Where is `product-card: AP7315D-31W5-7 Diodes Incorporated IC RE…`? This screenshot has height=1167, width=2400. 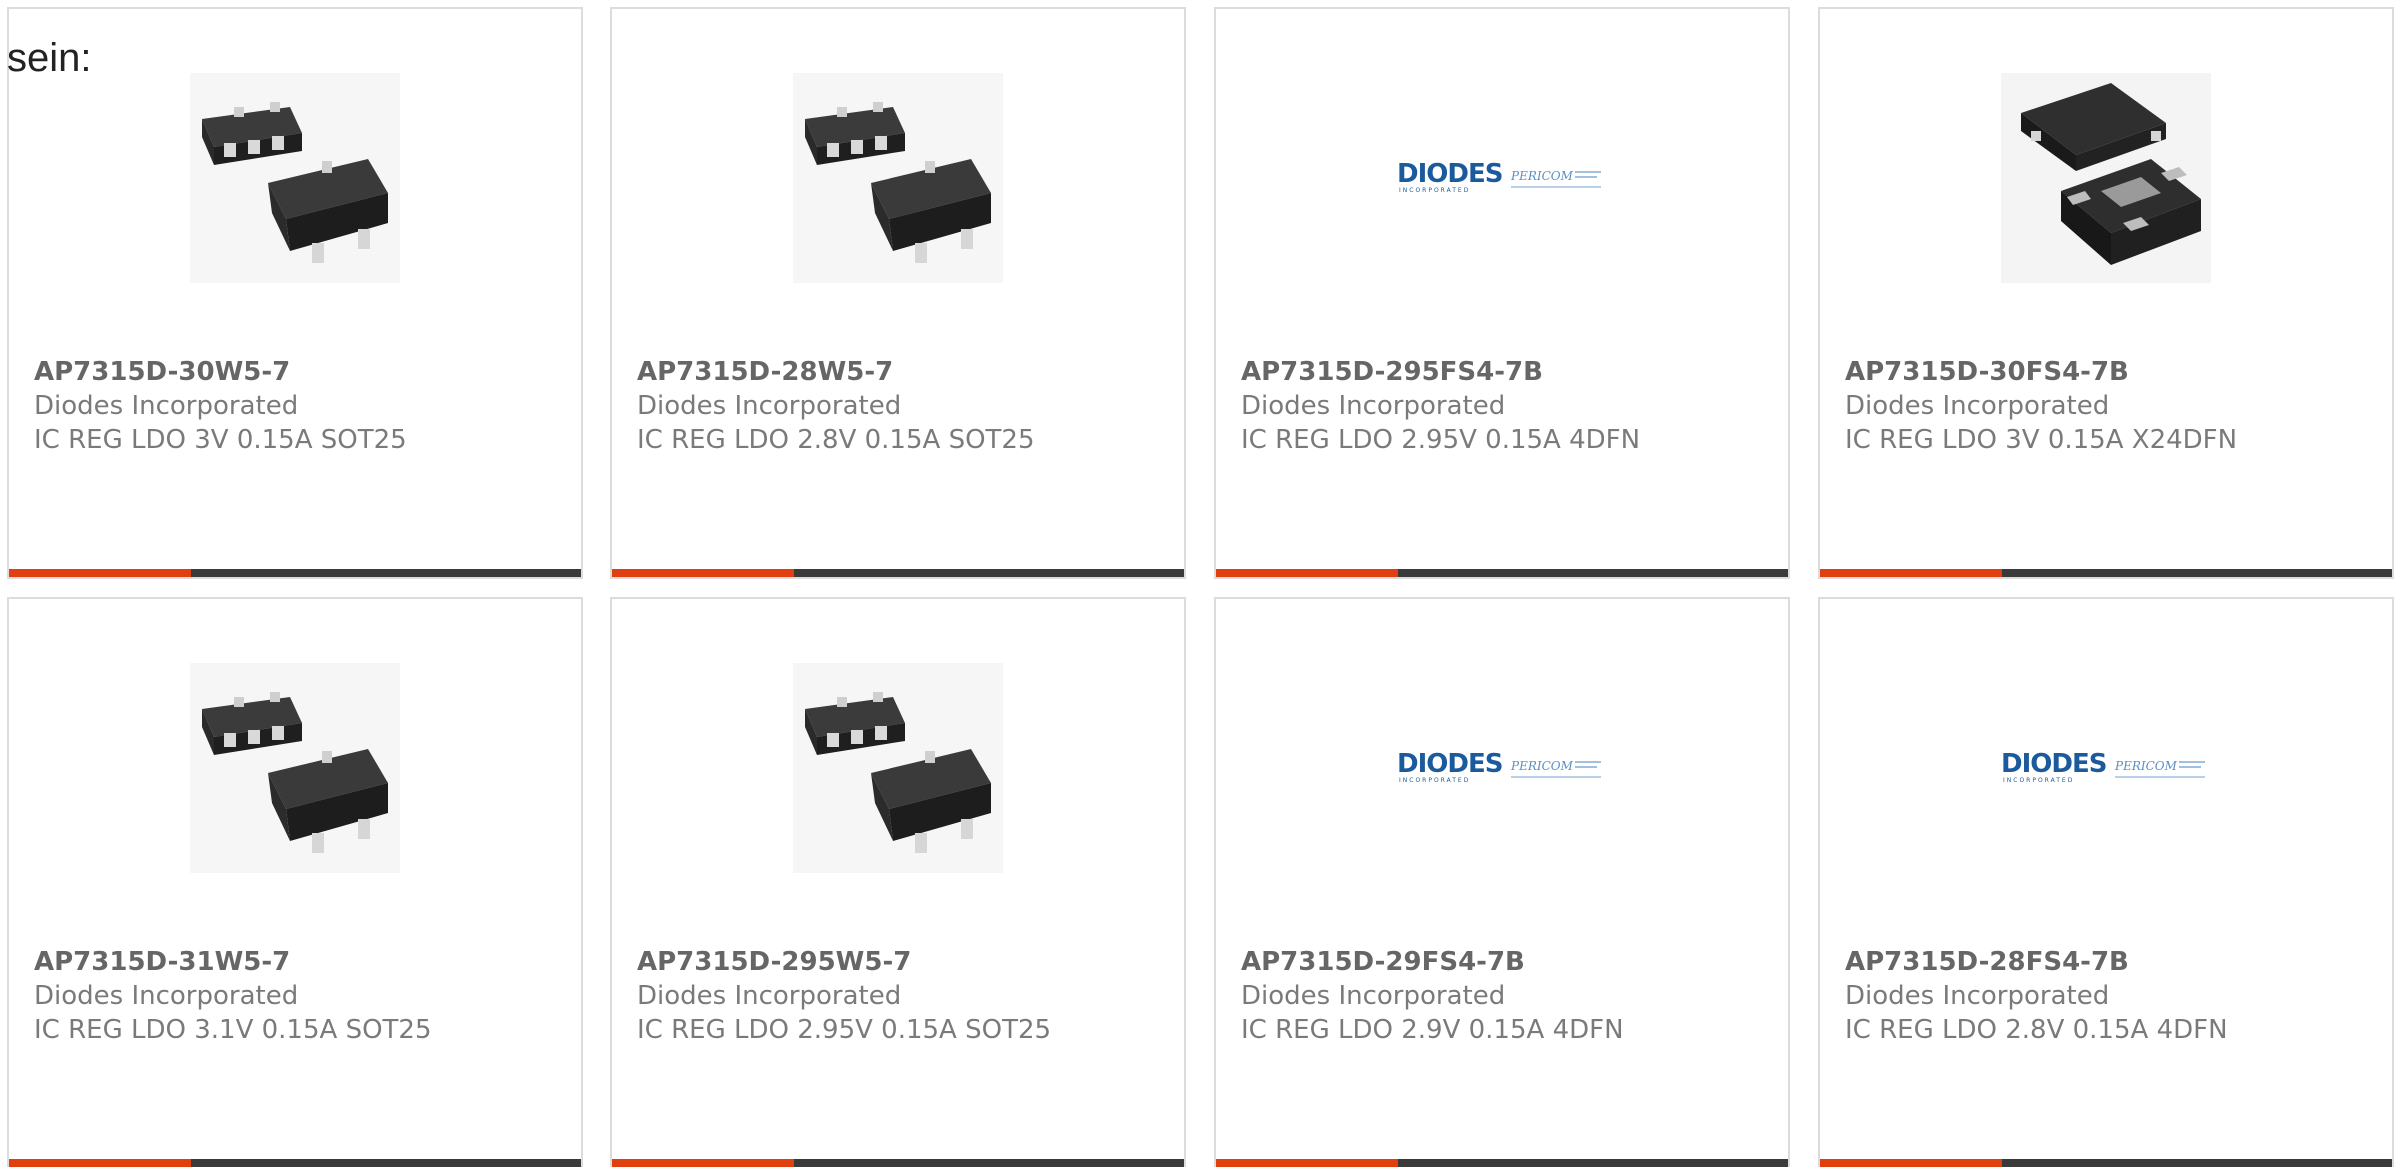
product-card: AP7315D-31W5-7 Diodes Incorporated IC RE… is located at coordinates (295, 882).